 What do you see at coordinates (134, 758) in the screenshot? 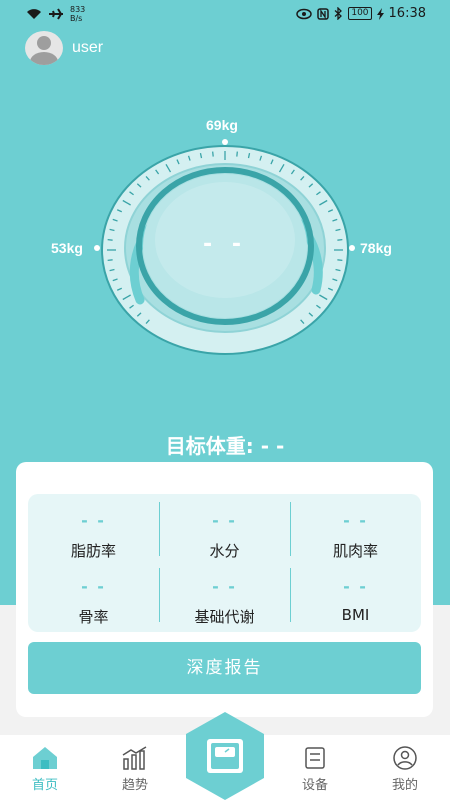
I see `trend-chart-icon` at bounding box center [134, 758].